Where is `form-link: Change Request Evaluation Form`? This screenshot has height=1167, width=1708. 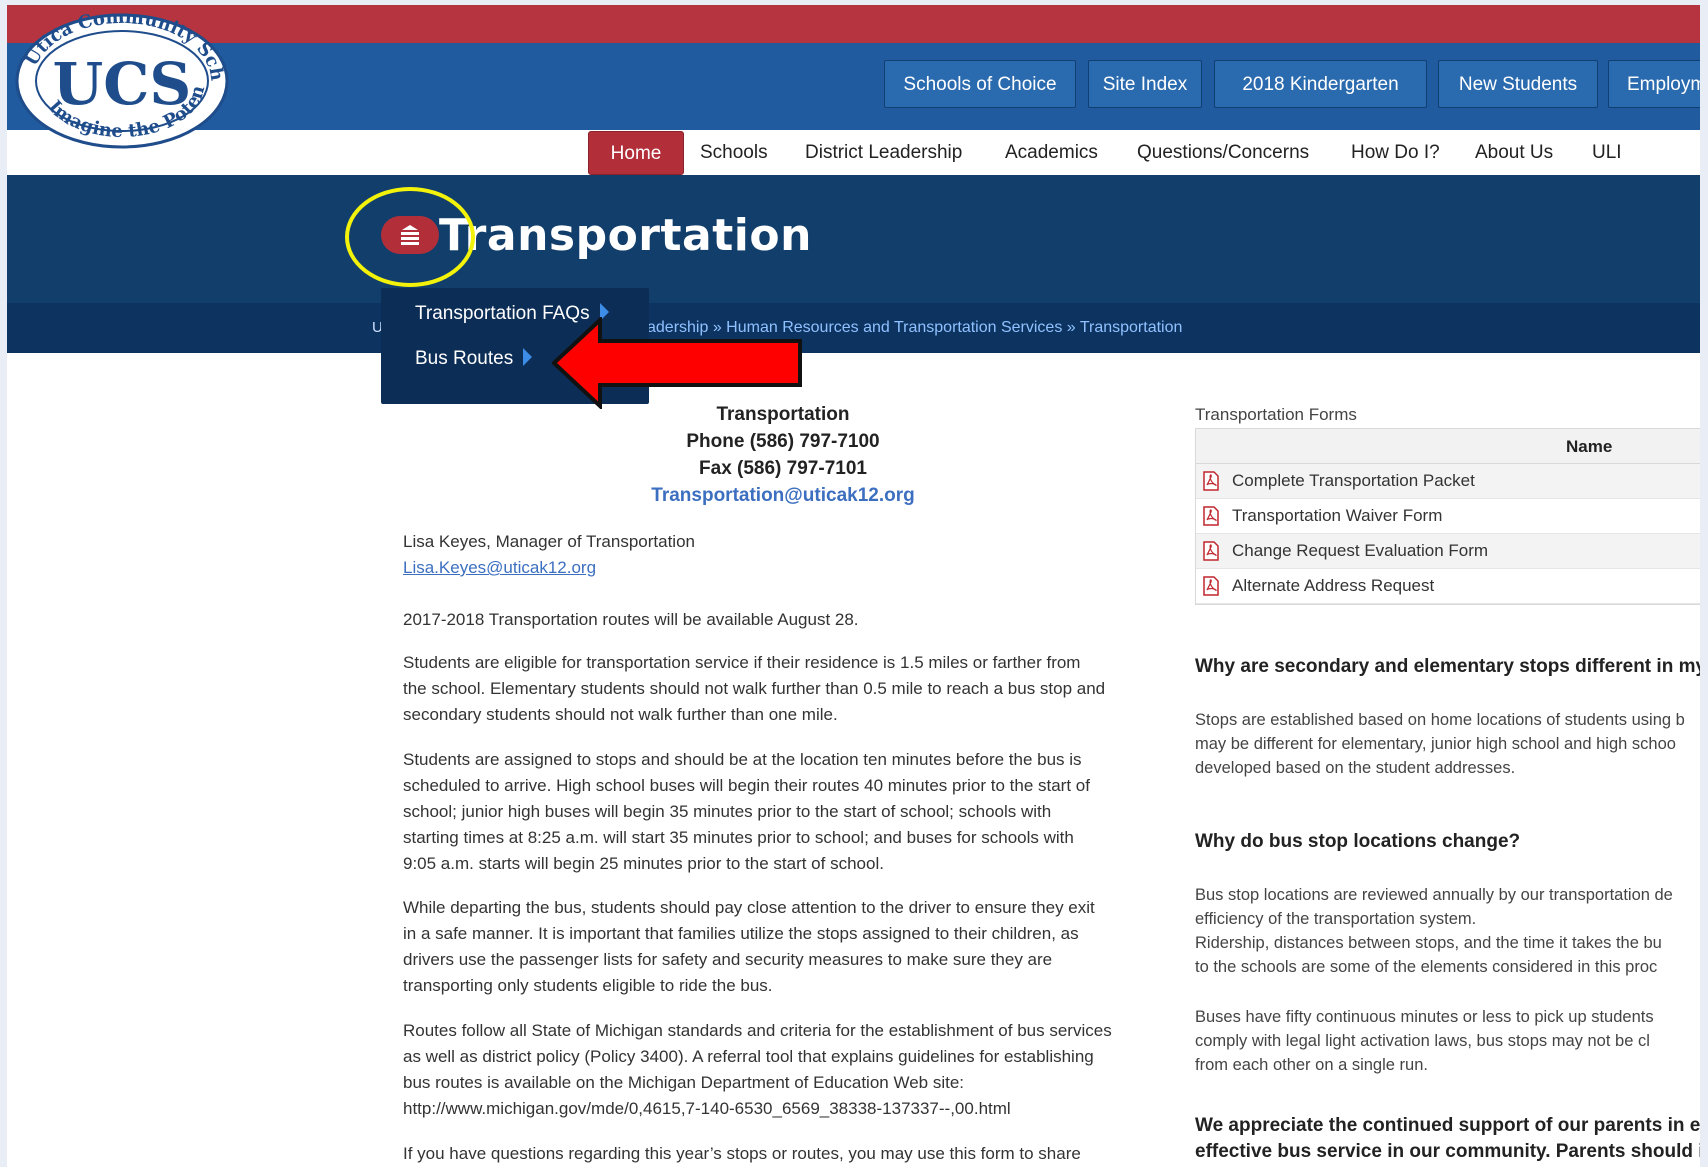 form-link: Change Request Evaluation Form is located at coordinates (1360, 551).